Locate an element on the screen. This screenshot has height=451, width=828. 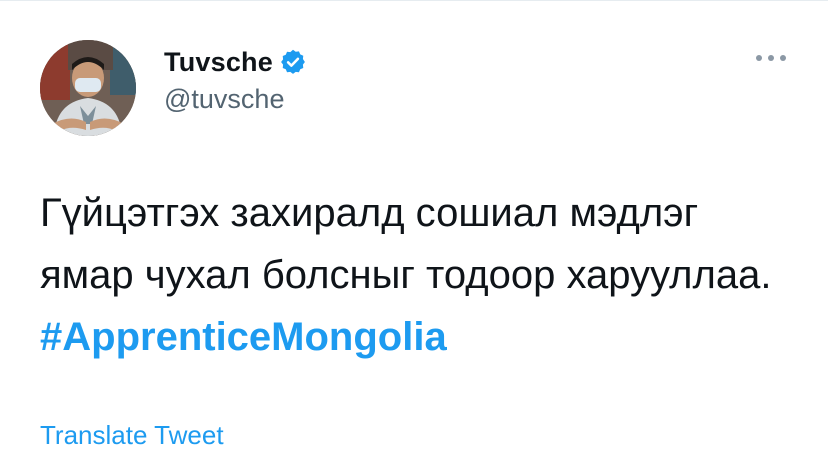
avatar is located at coordinates (88, 88).